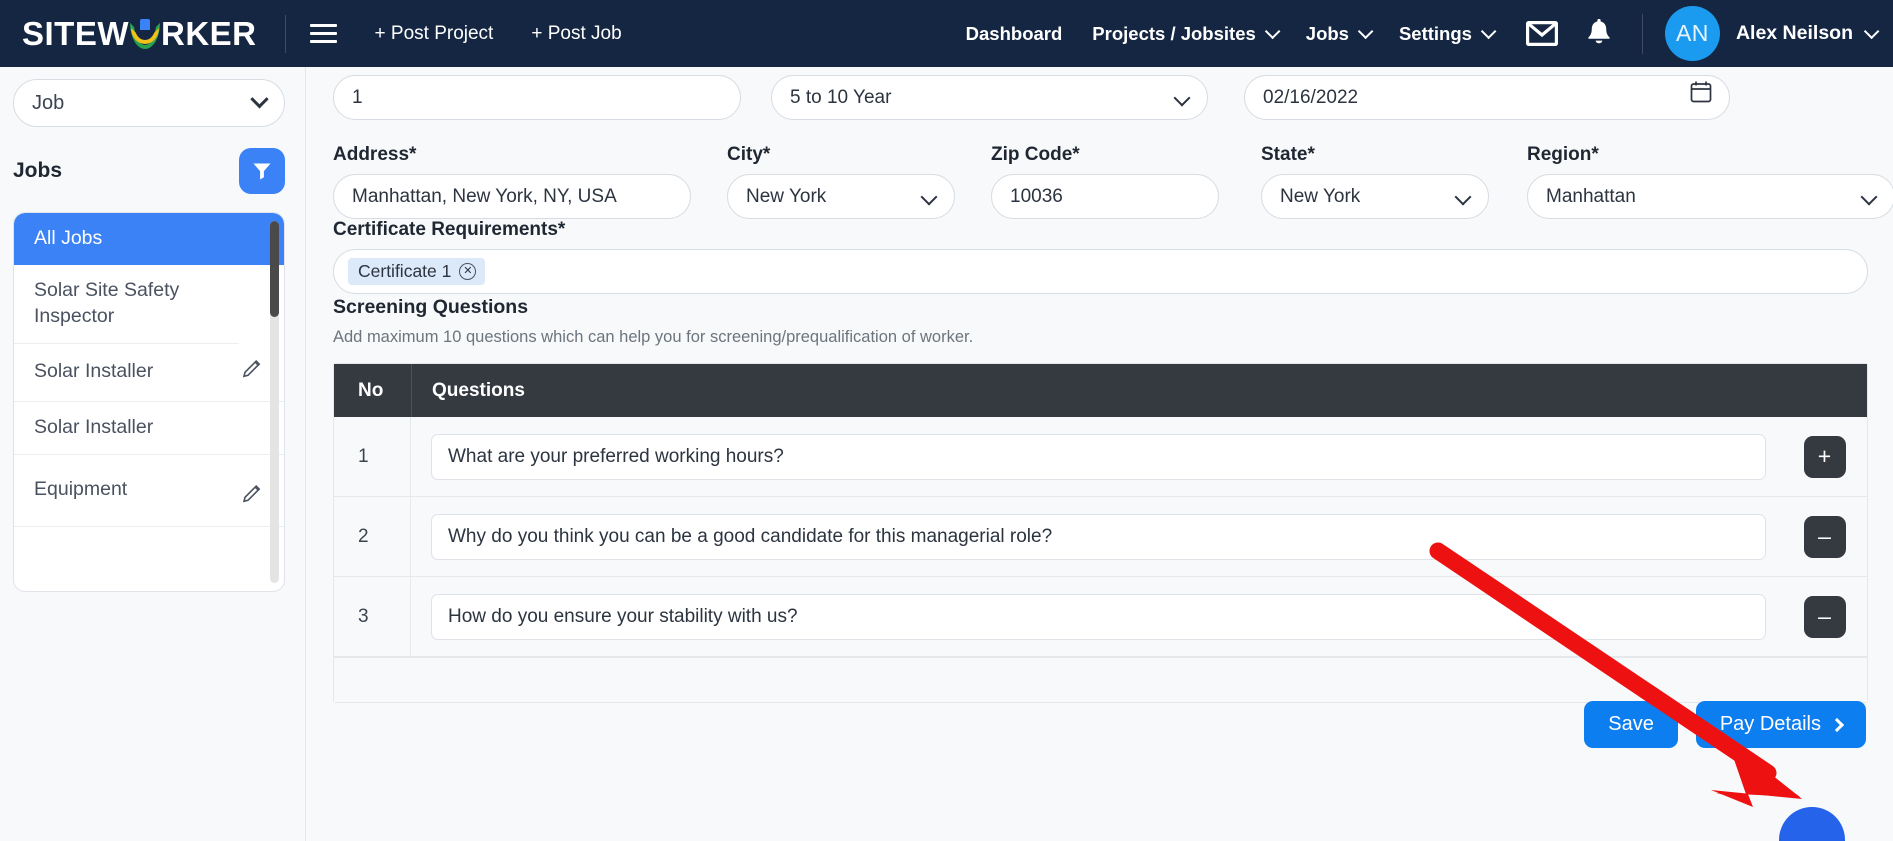 This screenshot has height=841, width=1893. I want to click on add-question-button: +, so click(1824, 456).